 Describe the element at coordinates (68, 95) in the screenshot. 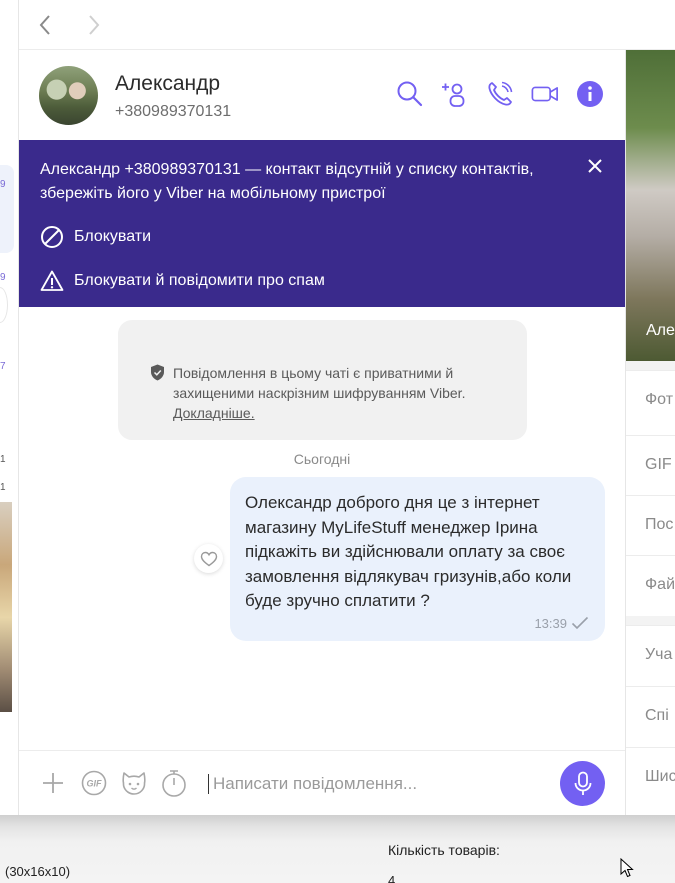

I see `contact-avatar` at that location.